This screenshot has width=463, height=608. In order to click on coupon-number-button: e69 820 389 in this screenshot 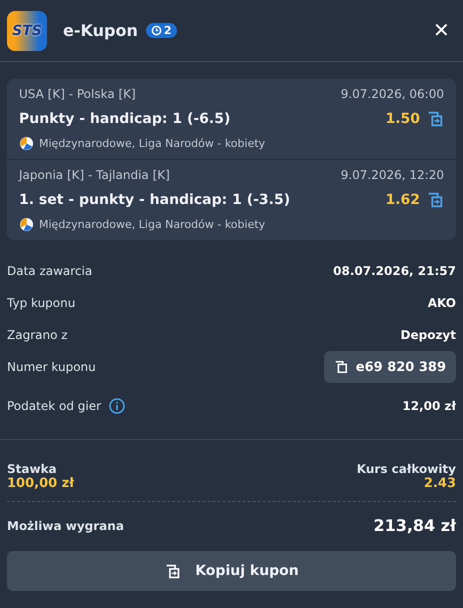, I will do `click(390, 367)`.